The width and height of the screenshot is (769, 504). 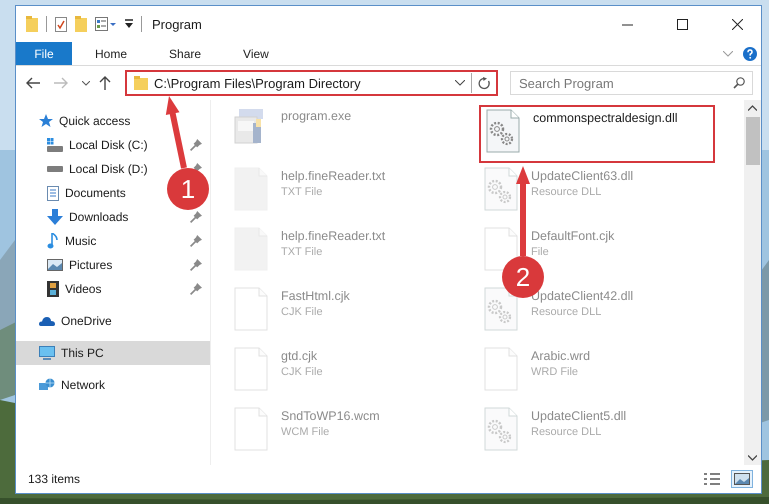 I want to click on sidebar-item: Downloads, so click(x=89, y=217).